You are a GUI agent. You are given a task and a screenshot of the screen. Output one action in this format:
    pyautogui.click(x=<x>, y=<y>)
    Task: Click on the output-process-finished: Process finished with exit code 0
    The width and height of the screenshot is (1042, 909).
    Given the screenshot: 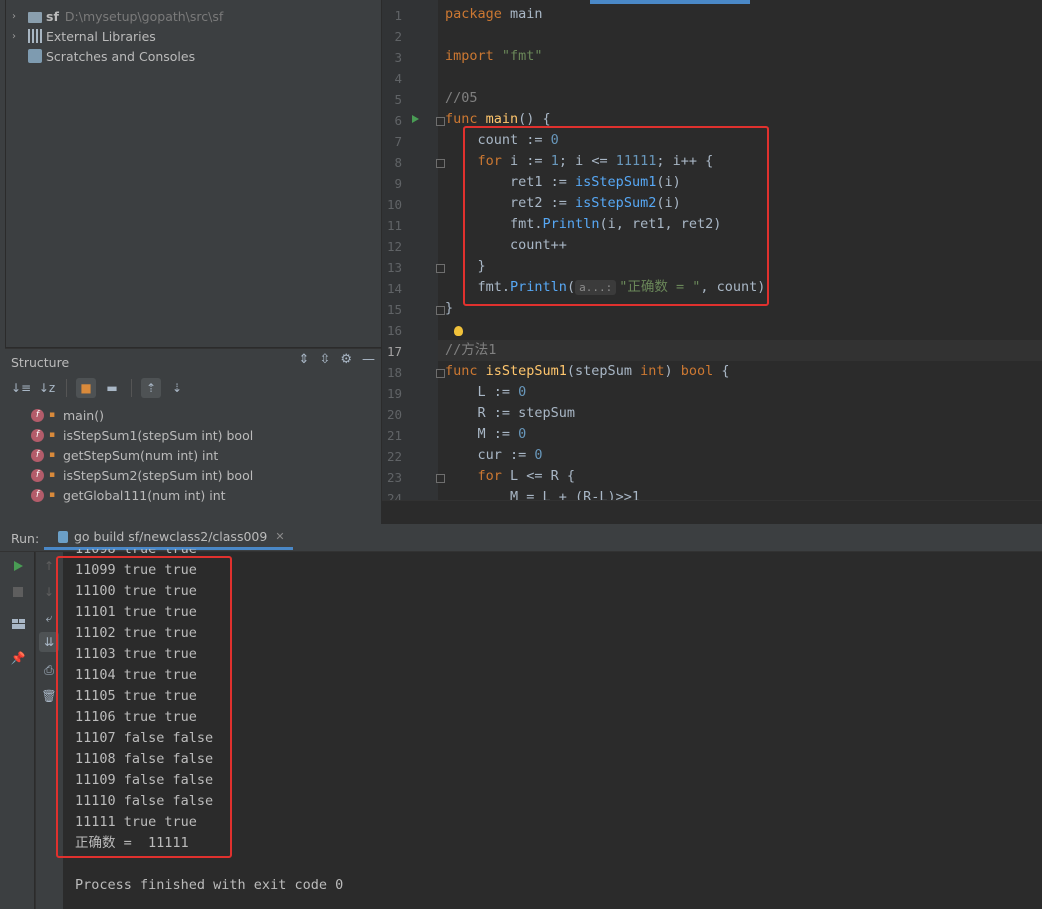 What is the action you would take?
    pyautogui.click(x=209, y=885)
    